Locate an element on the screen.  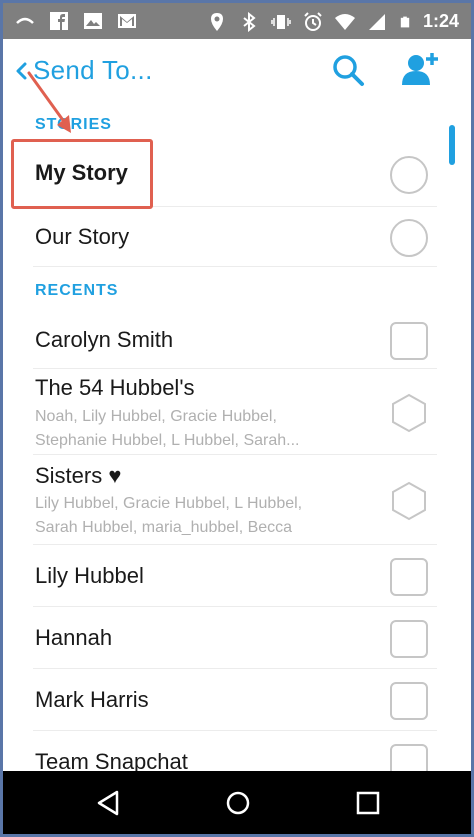
section-header-stories: STORIES is located at coordinates (73, 124).